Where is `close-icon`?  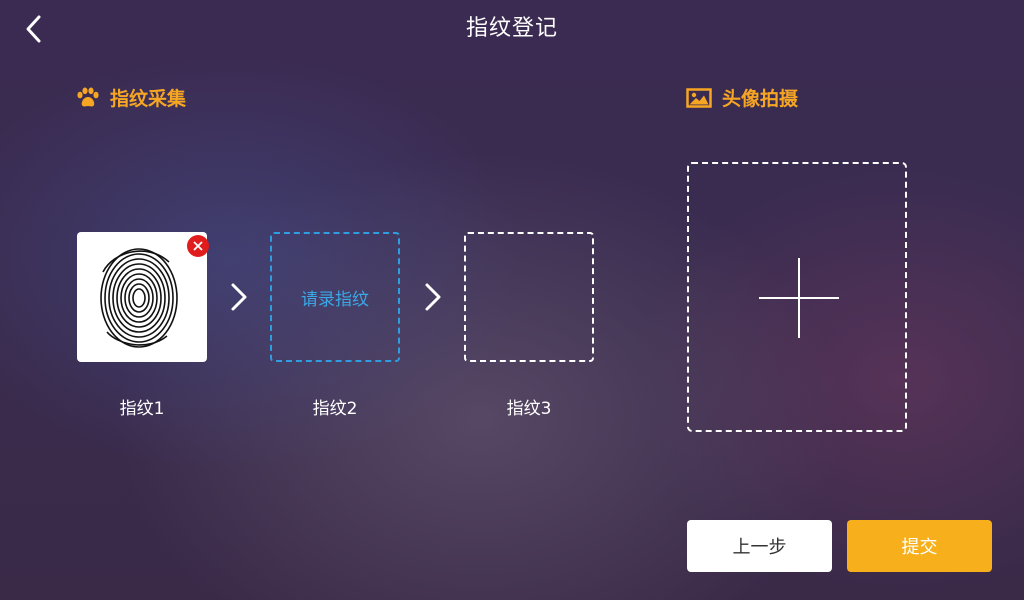
close-icon is located at coordinates (198, 246).